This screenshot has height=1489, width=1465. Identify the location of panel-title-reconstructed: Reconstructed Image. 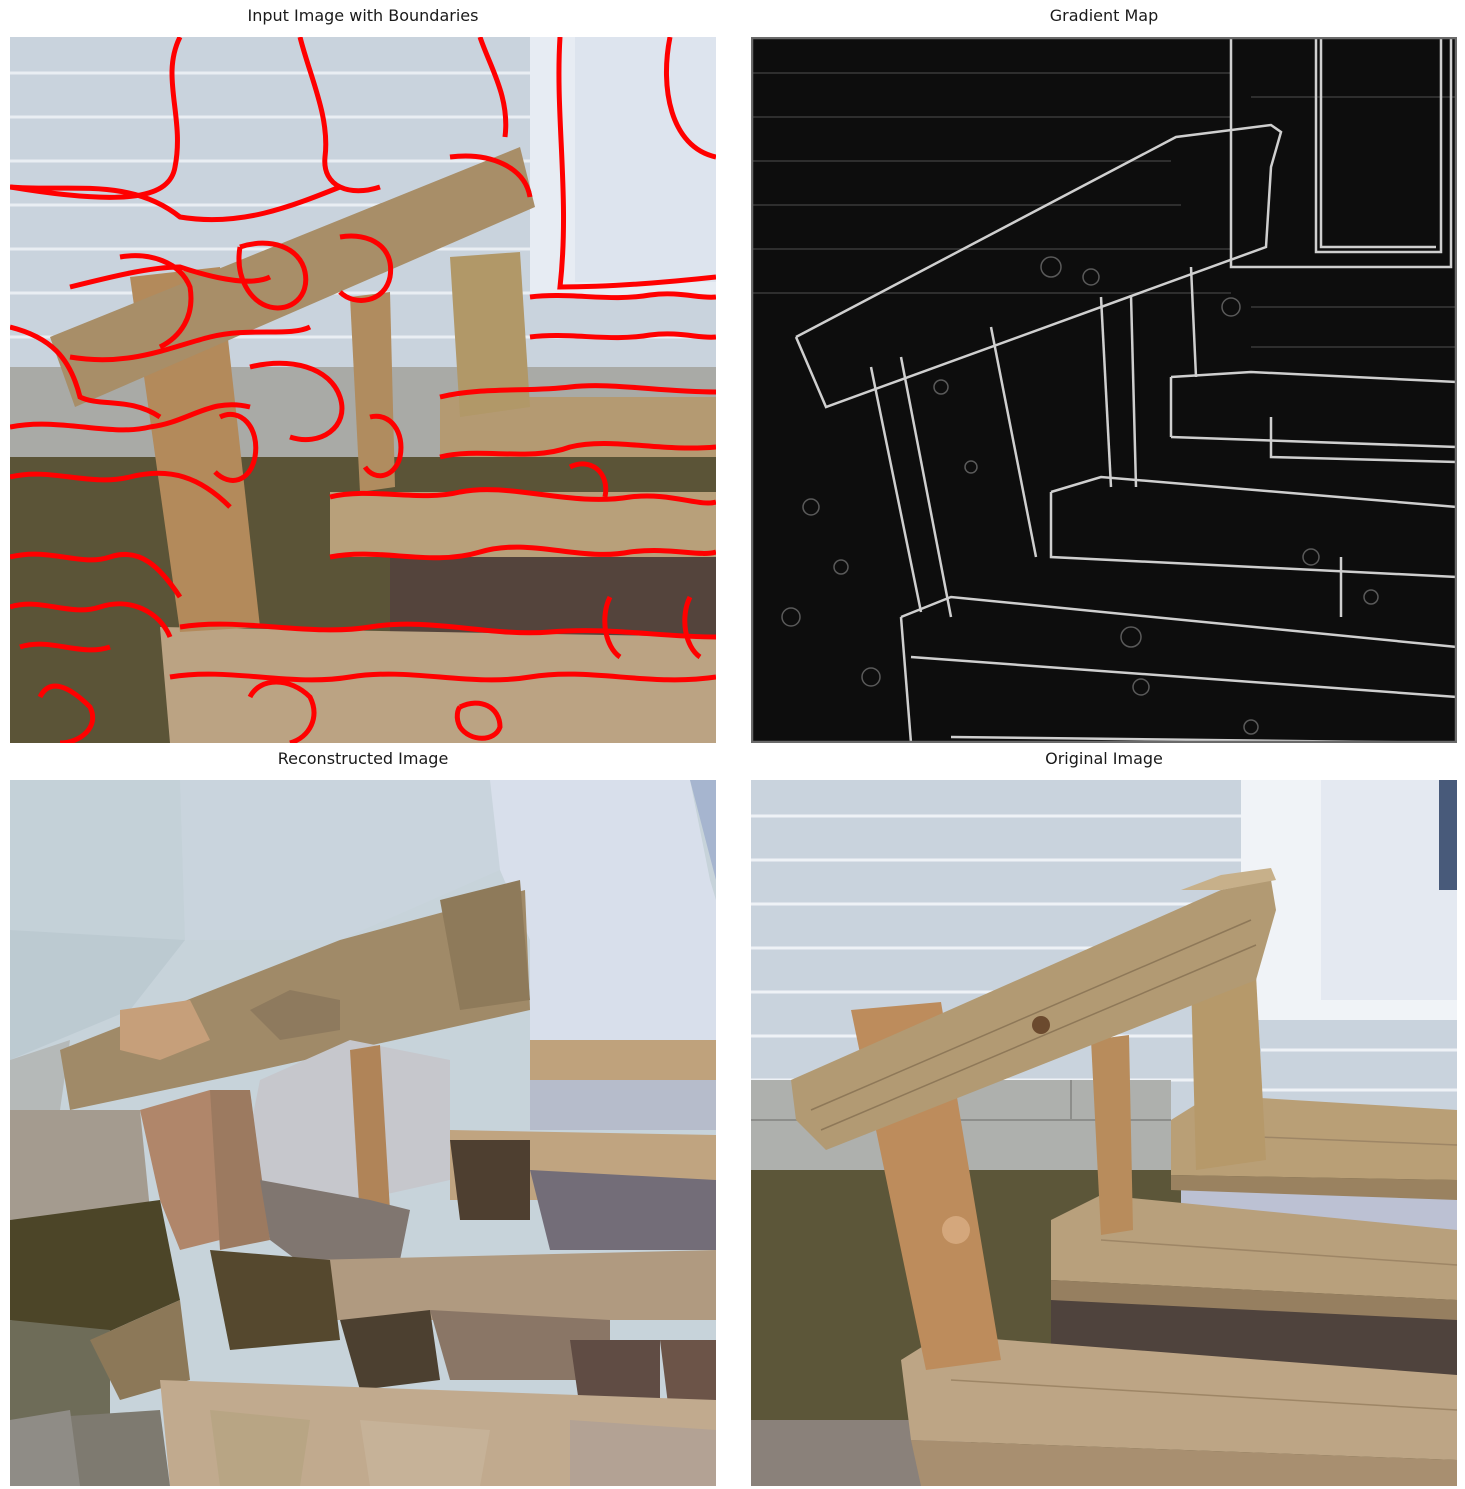
(363, 758).